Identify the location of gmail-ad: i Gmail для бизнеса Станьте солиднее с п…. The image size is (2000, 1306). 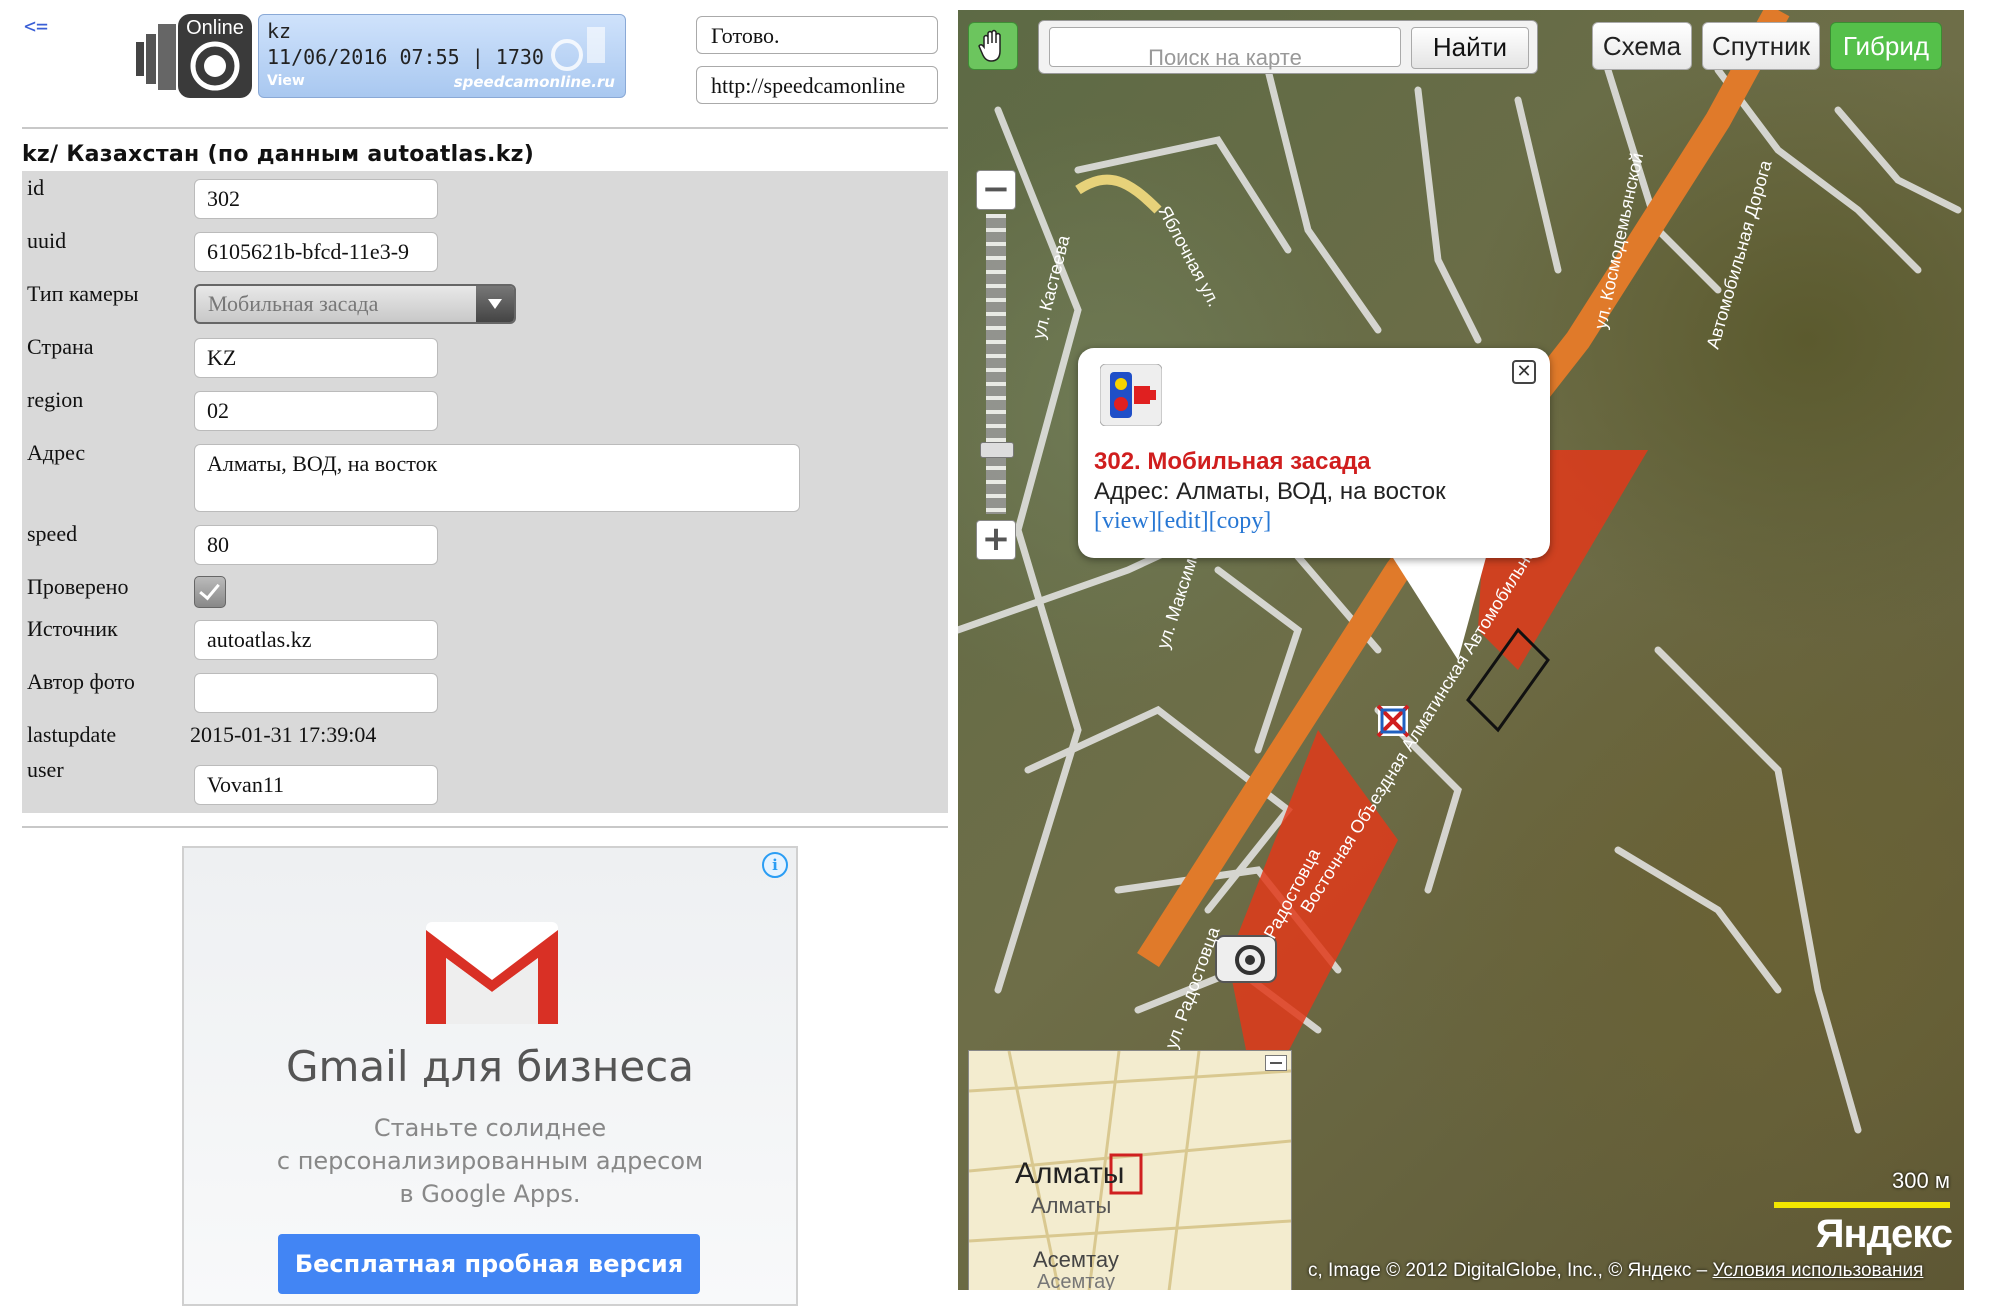
(490, 1076).